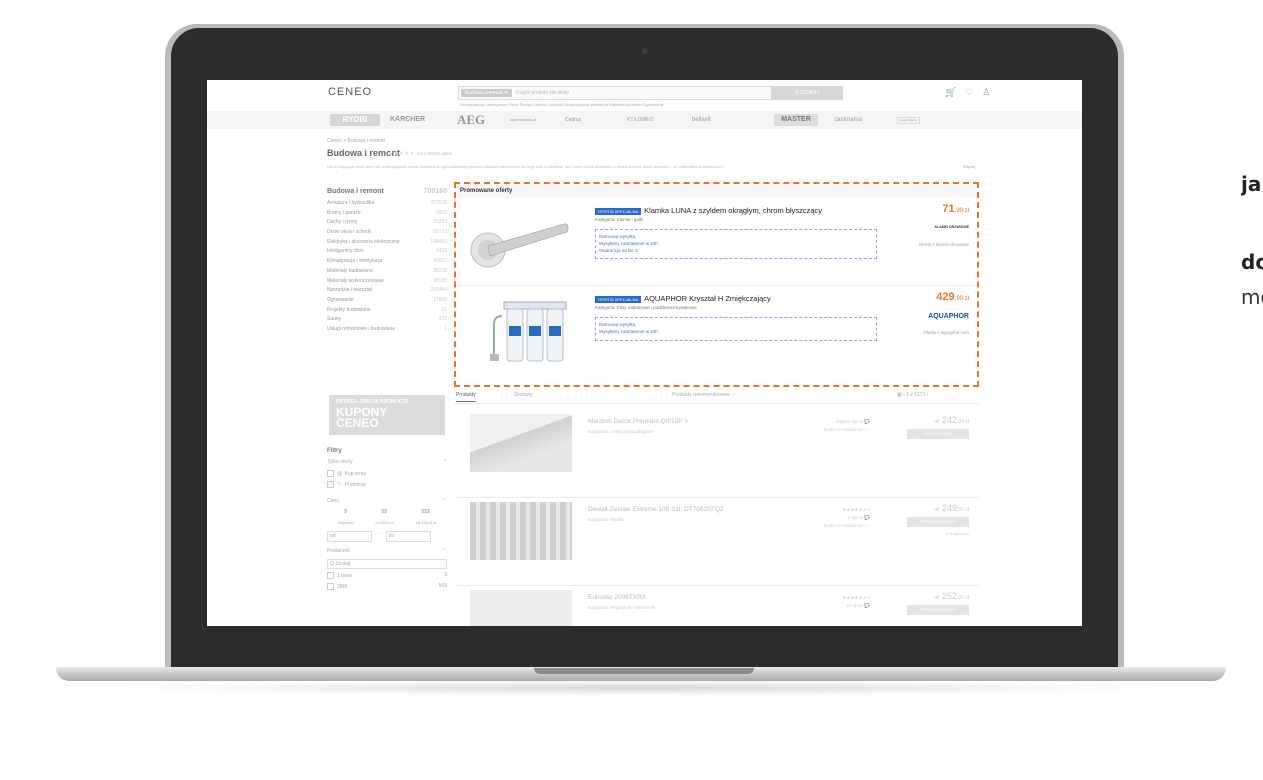 The width and height of the screenshot is (1263, 780). Describe the element at coordinates (387, 564) in the screenshot. I see `producer-search-input: Q Szukaj` at that location.